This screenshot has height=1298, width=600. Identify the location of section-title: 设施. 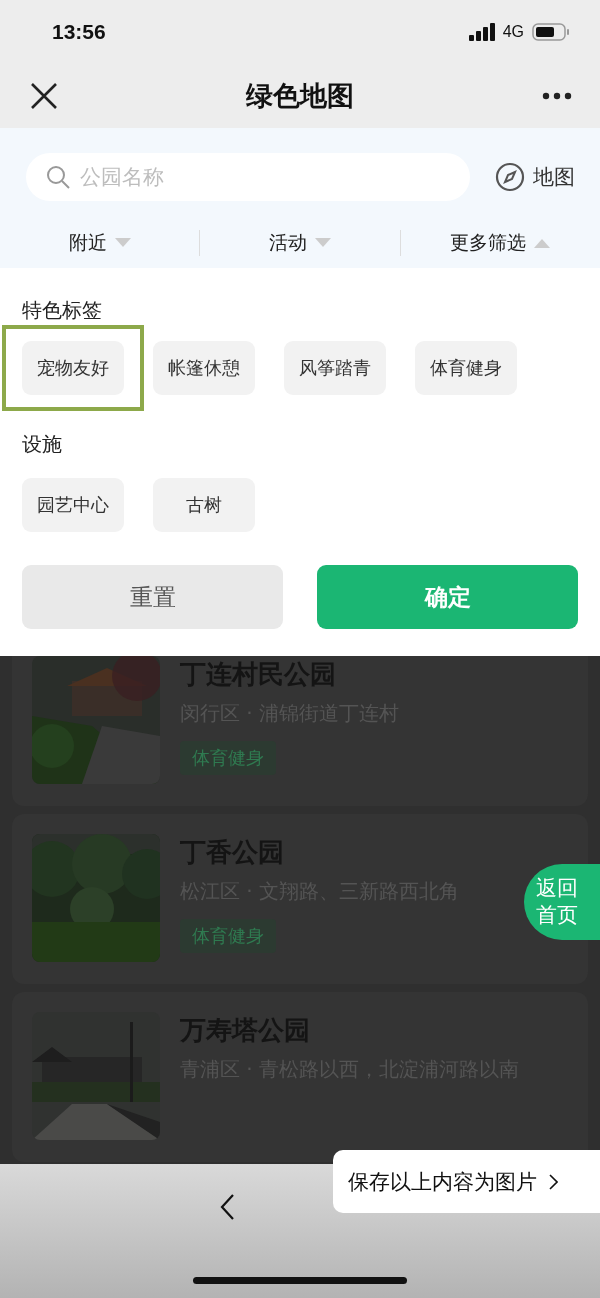
(42, 444).